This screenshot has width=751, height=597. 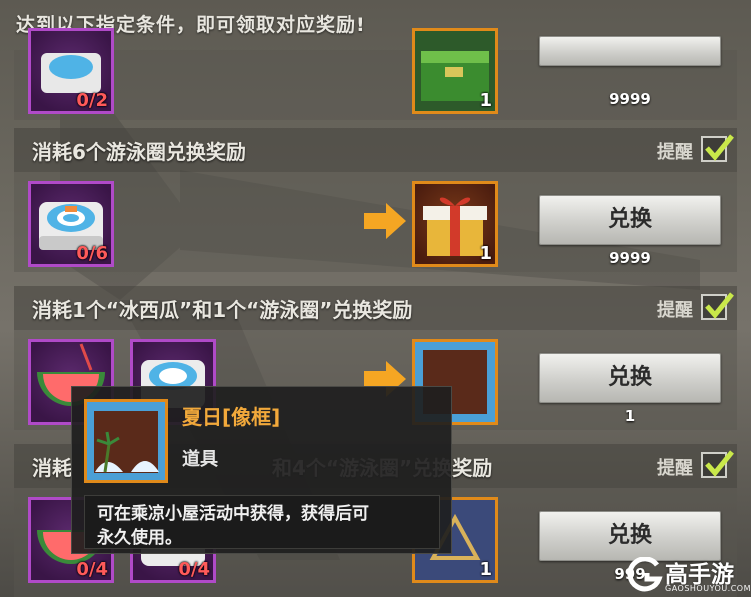 I want to click on brand-watermark: 高手游 GAOSHOUYOU.COM, so click(x=689, y=576).